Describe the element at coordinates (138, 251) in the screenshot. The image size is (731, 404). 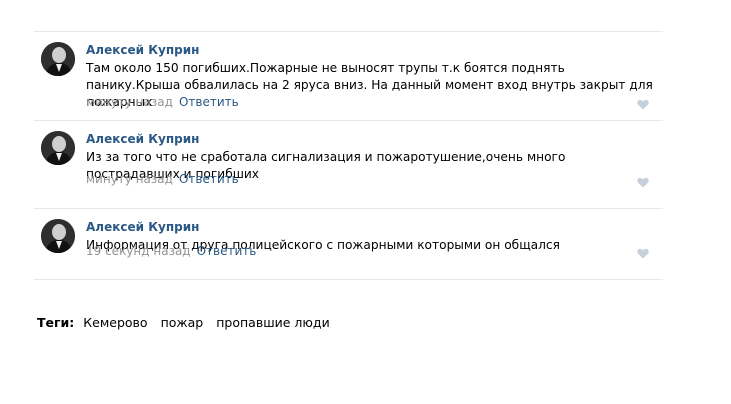
I see `comment-time: 19 секунд назад` at that location.